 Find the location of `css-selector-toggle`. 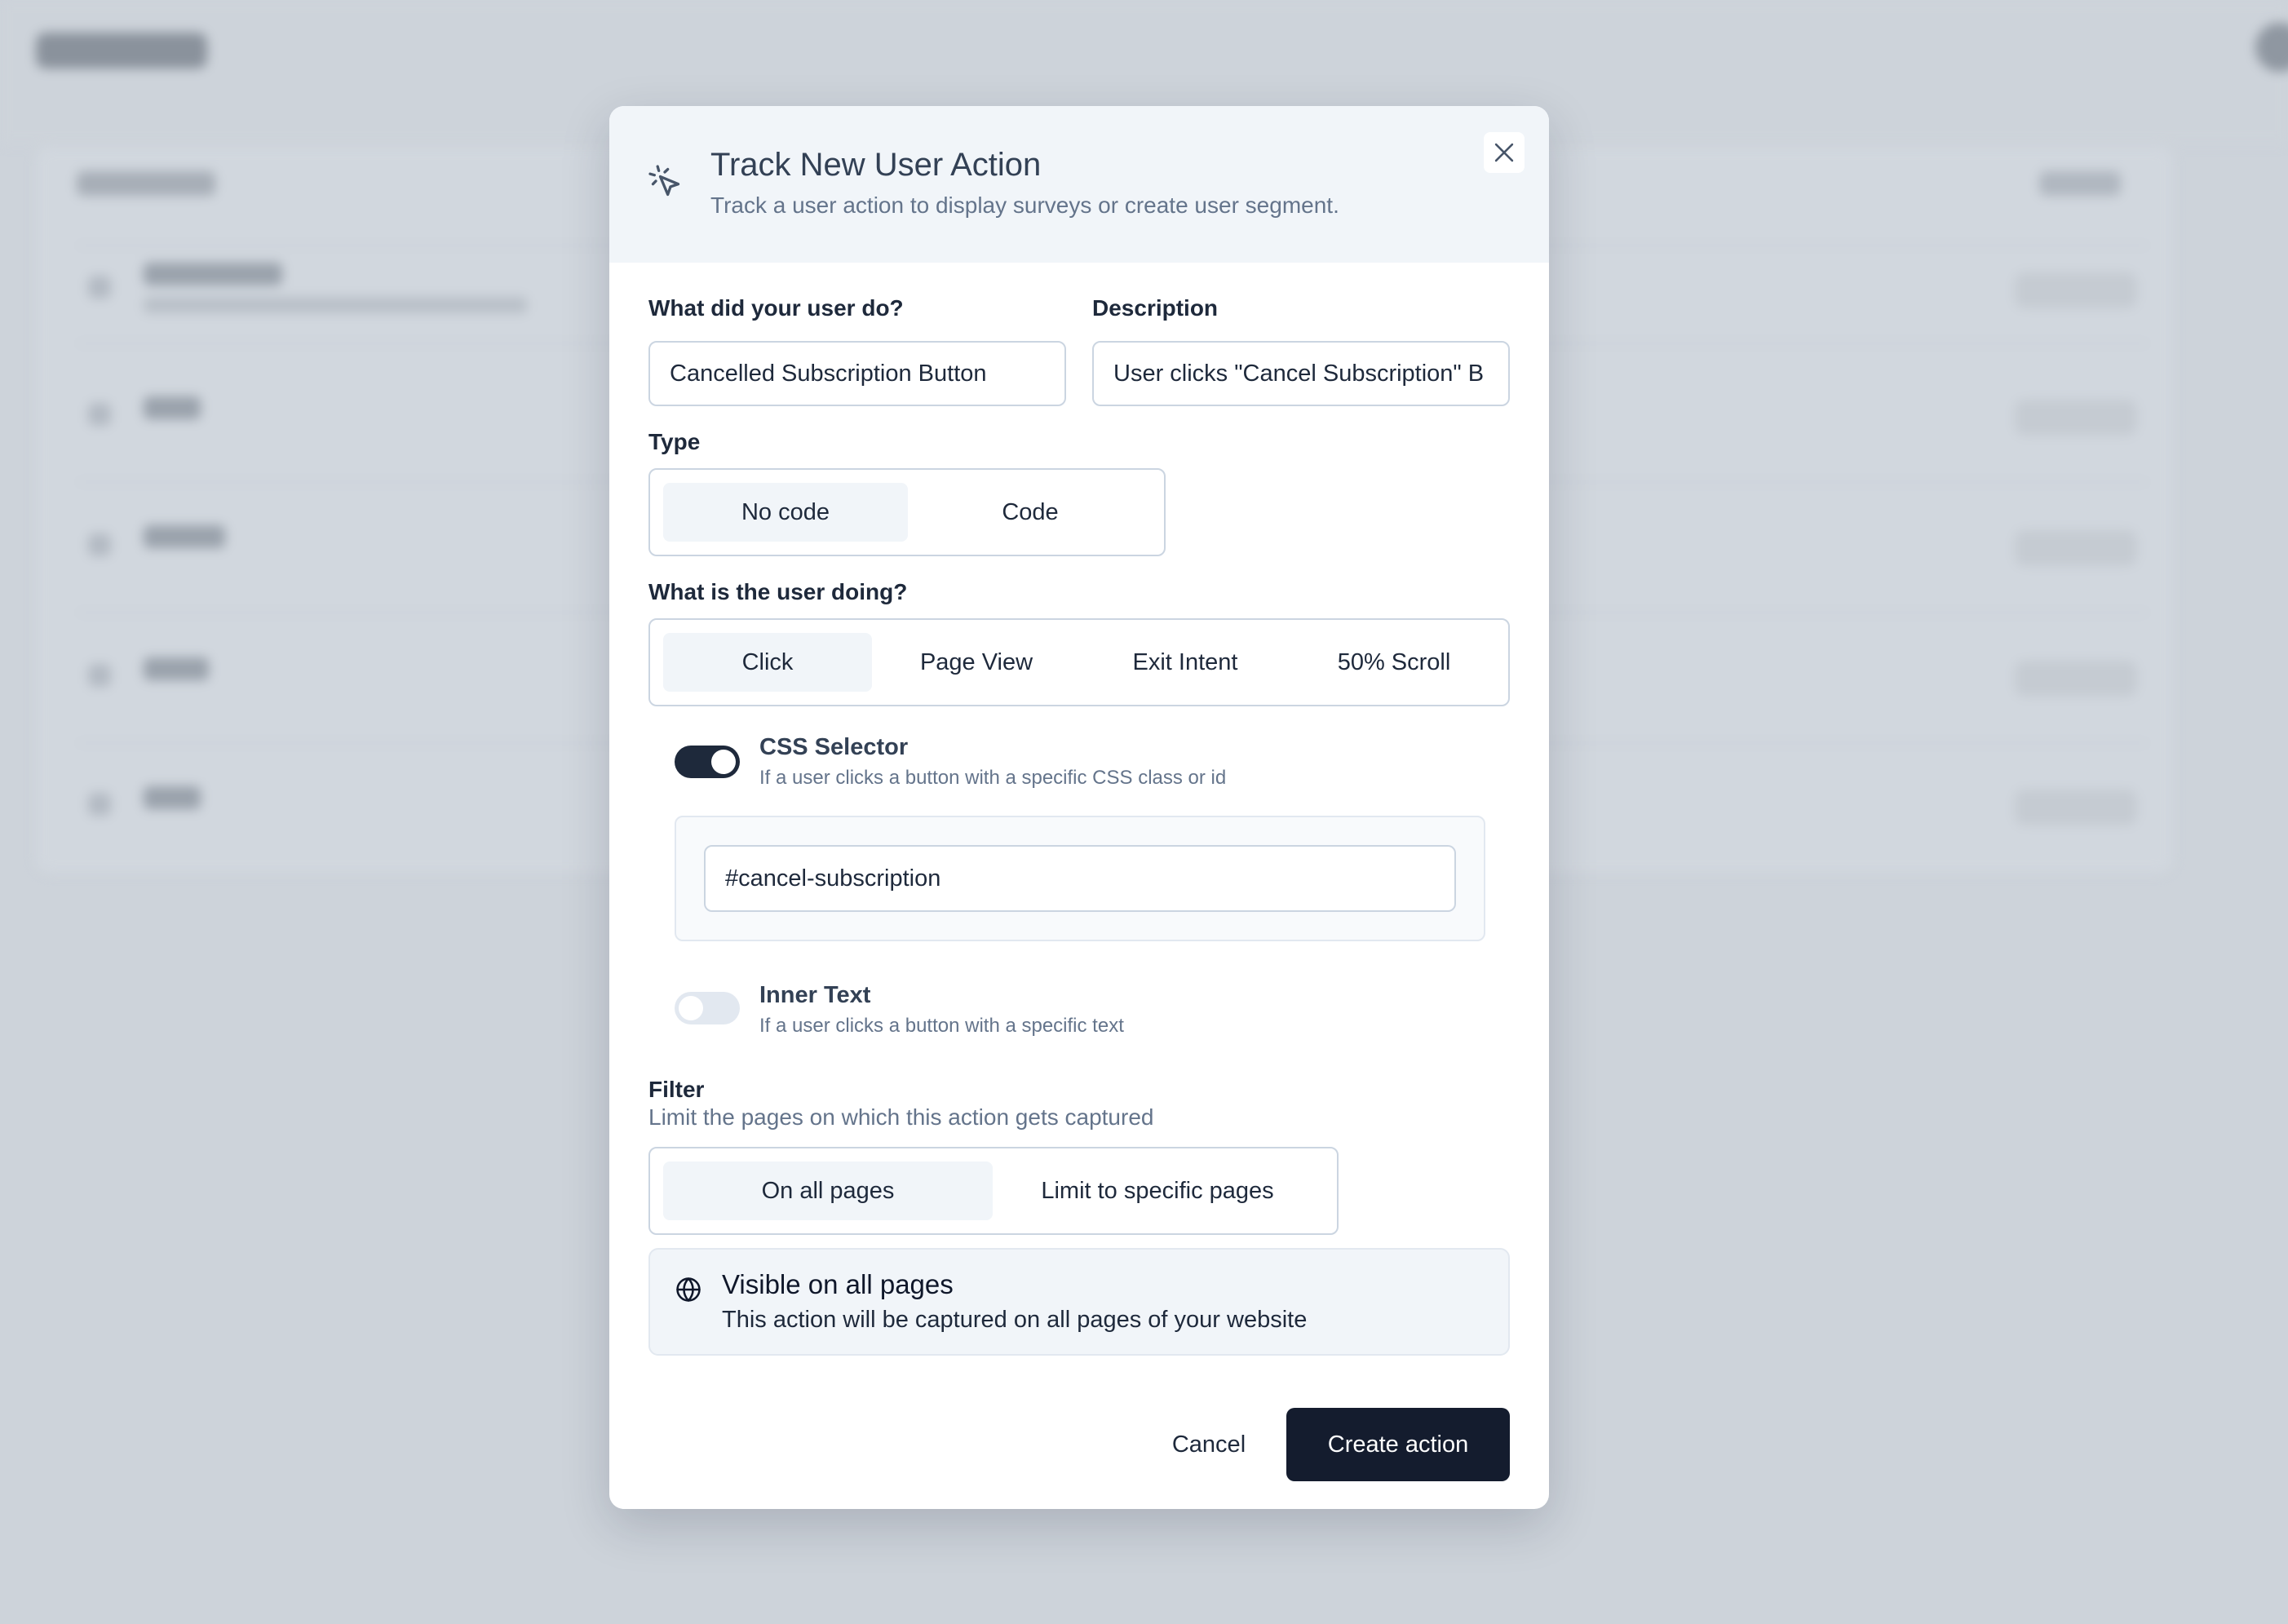

css-selector-toggle is located at coordinates (708, 762).